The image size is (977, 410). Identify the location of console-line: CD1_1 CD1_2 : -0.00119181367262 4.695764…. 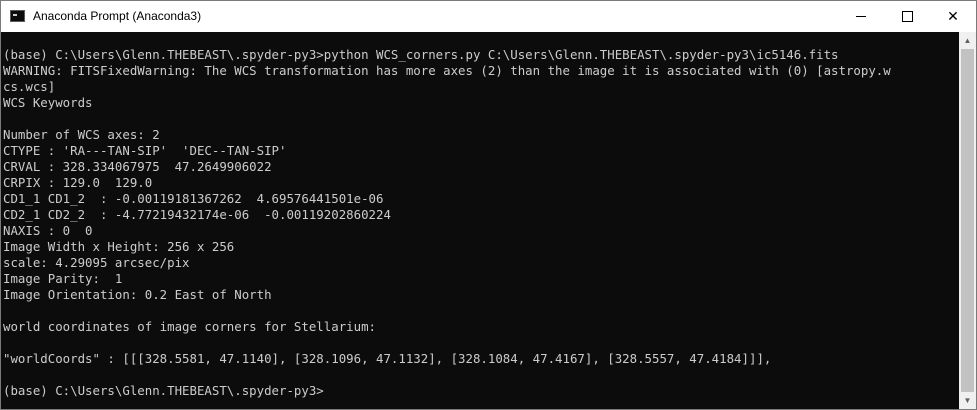
(193, 198).